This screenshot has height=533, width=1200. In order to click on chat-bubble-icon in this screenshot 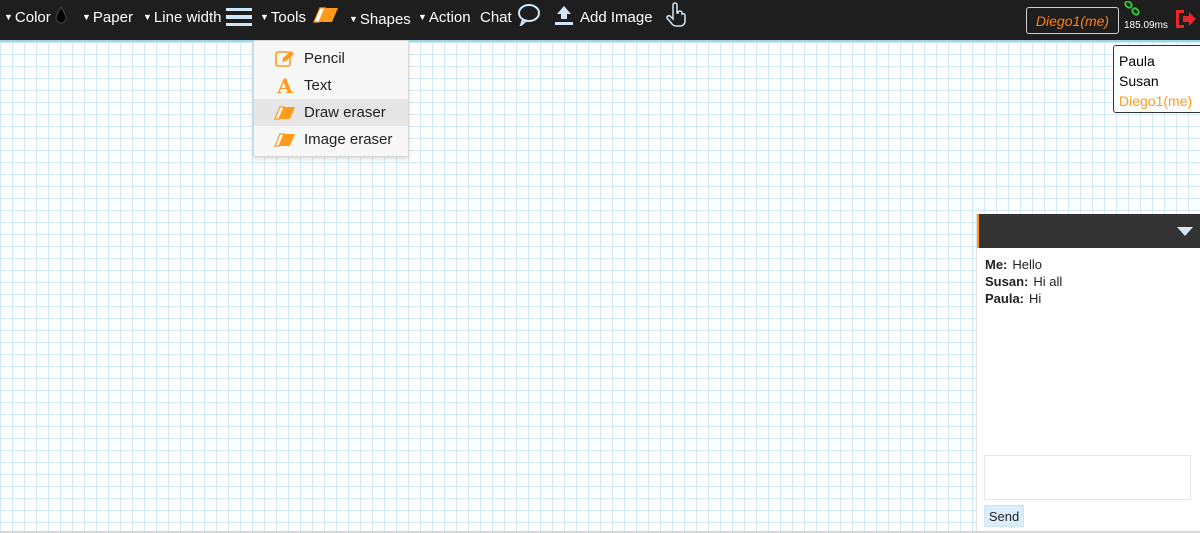, I will do `click(529, 17)`.